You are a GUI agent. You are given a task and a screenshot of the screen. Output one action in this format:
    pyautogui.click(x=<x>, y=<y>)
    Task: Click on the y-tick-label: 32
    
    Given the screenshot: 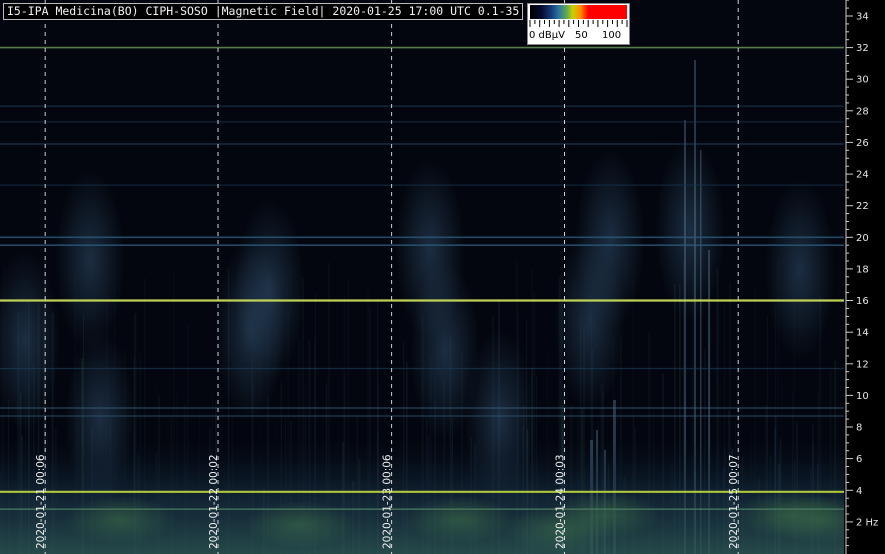 What is the action you would take?
    pyautogui.click(x=862, y=48)
    